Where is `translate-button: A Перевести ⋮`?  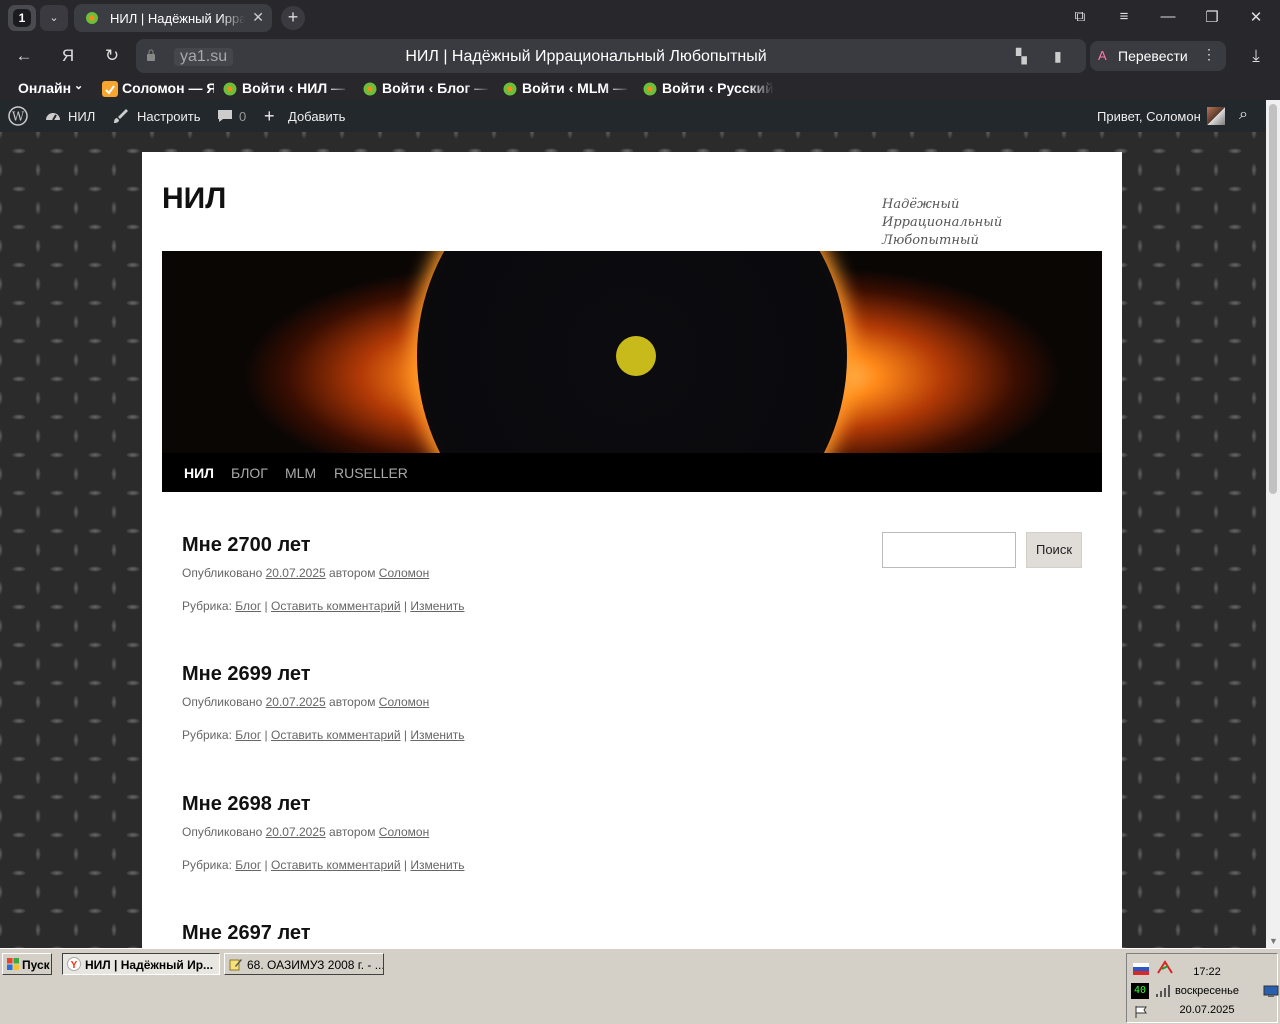 translate-button: A Перевести ⋮ is located at coordinates (1158, 56).